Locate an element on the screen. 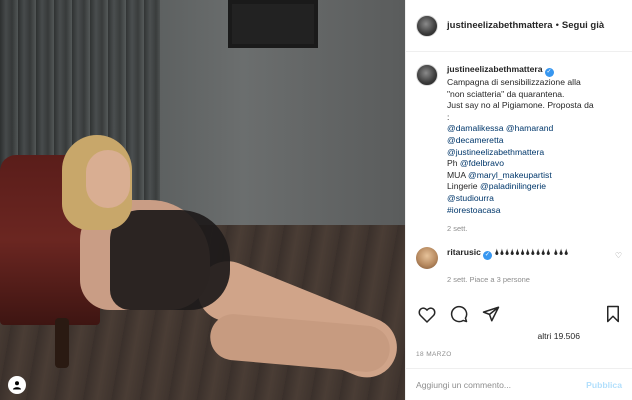  user-icon is located at coordinates (17, 385).